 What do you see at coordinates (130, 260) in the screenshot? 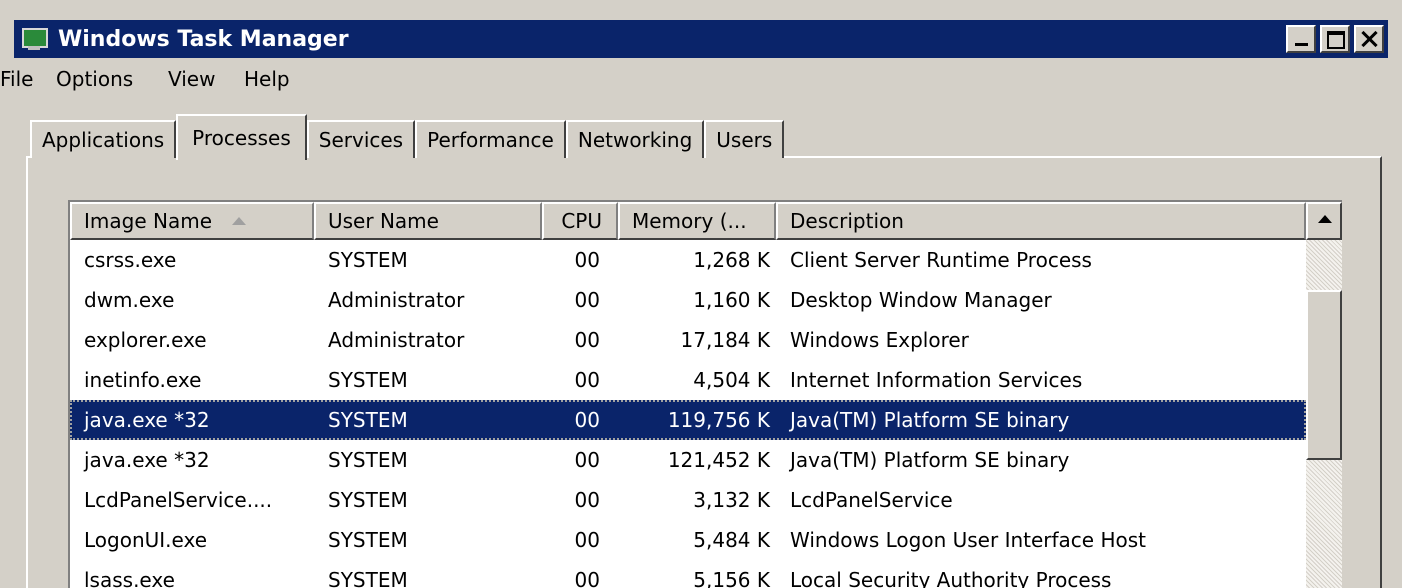
I see `cell-image-name: csrss.exe` at bounding box center [130, 260].